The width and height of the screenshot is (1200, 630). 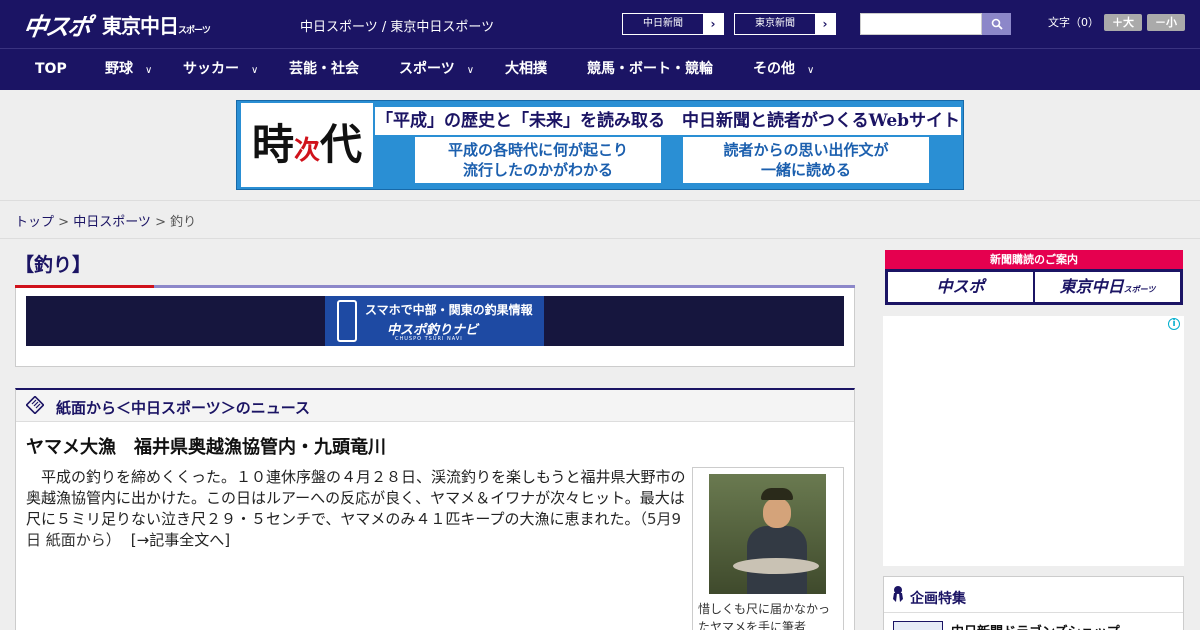 I want to click on search-icon, so click(x=997, y=24).